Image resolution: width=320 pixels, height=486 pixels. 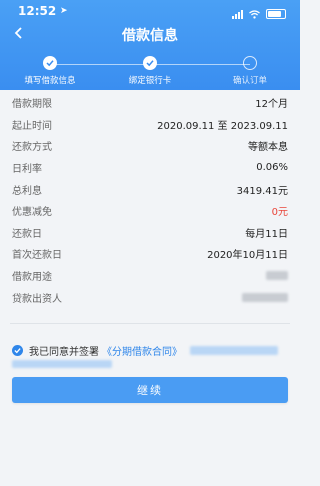 I want to click on detail-label: 首次还款日, so click(x=37, y=256).